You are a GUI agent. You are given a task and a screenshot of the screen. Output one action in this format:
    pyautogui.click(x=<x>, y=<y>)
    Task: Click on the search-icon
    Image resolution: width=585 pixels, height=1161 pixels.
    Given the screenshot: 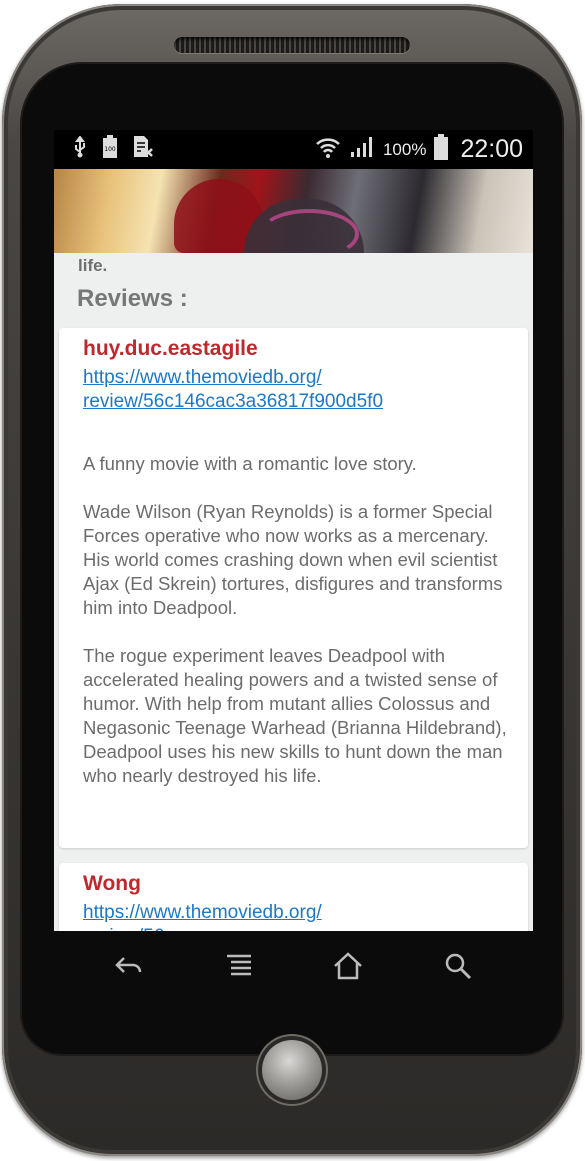 What is the action you would take?
    pyautogui.click(x=458, y=968)
    